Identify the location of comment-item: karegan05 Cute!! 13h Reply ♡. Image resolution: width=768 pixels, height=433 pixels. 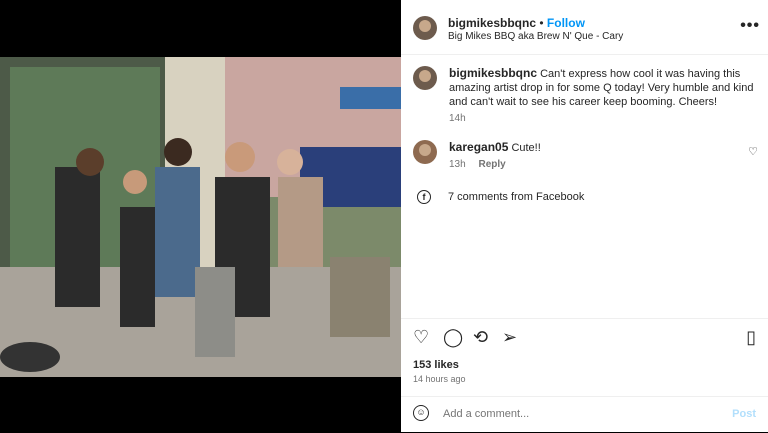
(585, 155).